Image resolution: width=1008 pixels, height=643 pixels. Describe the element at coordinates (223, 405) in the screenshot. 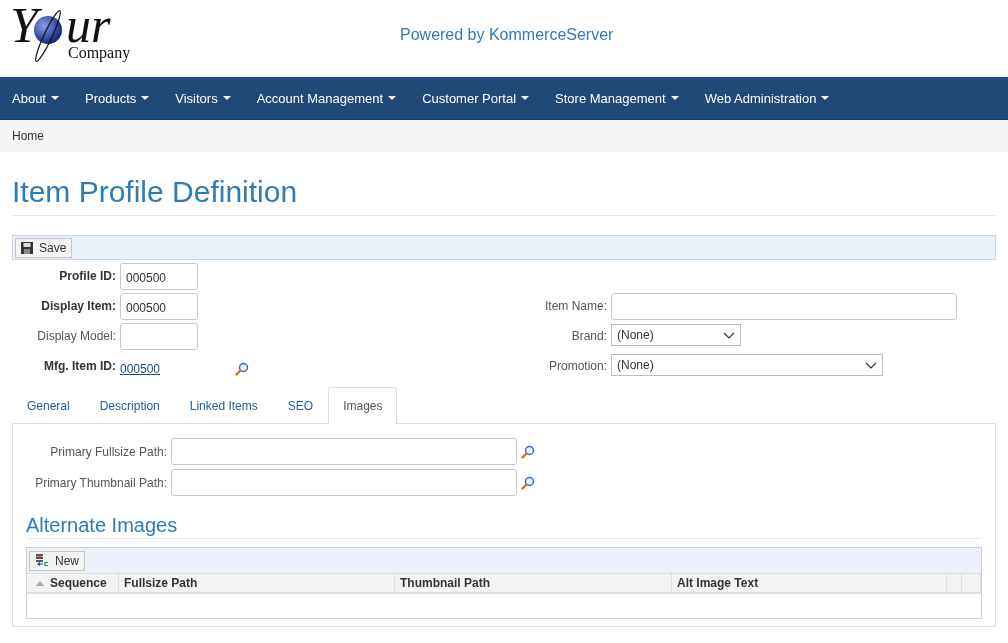

I see `tab: Linked Items` at that location.